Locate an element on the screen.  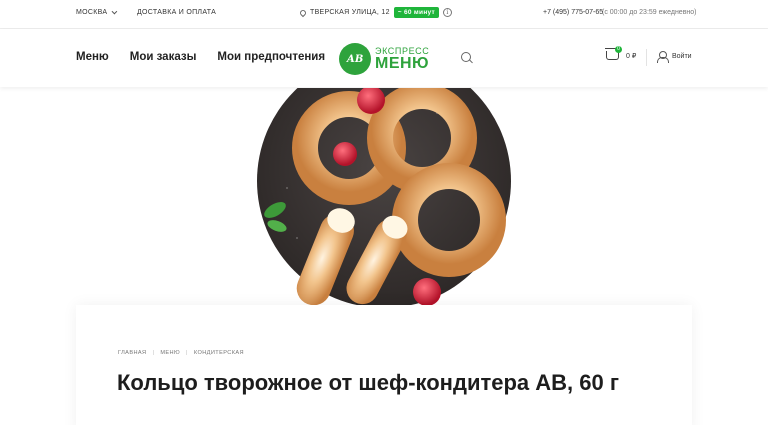
city-selector: МОСКВА is located at coordinates (97, 12).